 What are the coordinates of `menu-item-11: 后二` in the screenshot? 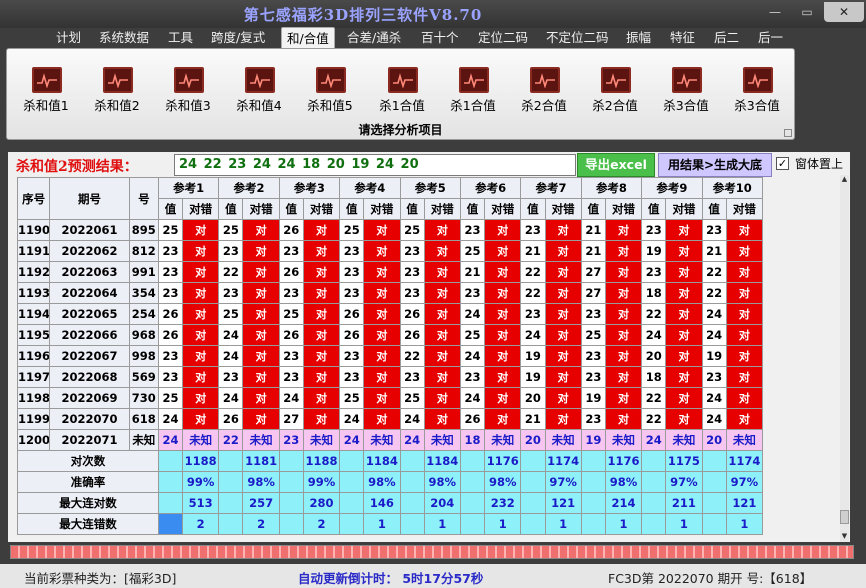 It's located at (726, 37).